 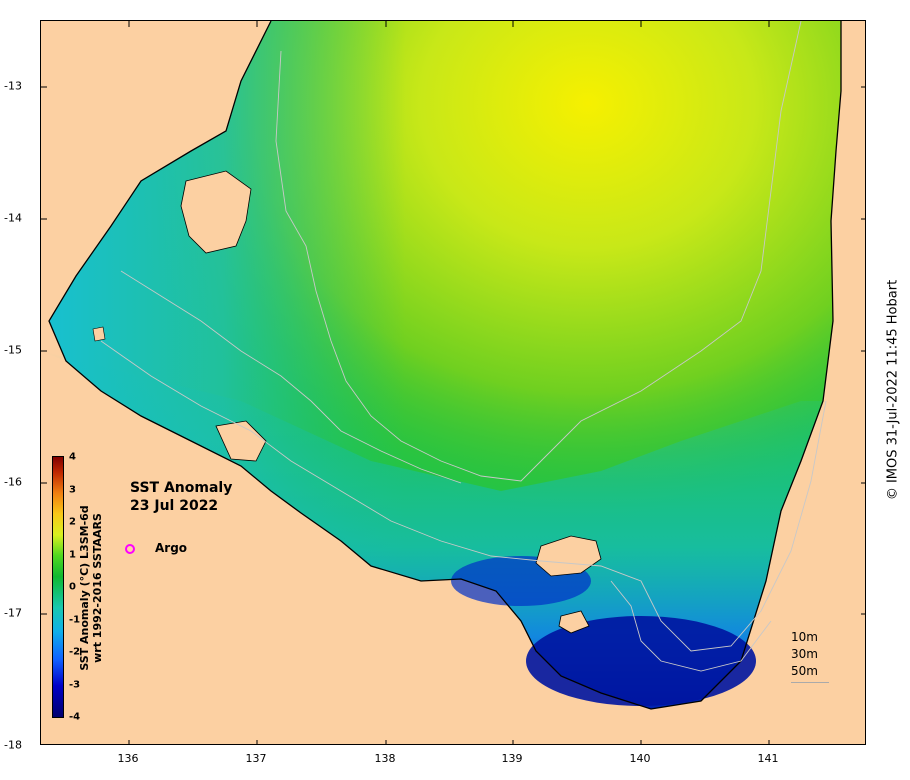 What do you see at coordinates (75, 717) in the screenshot?
I see `colorbar-tick-label: -4` at bounding box center [75, 717].